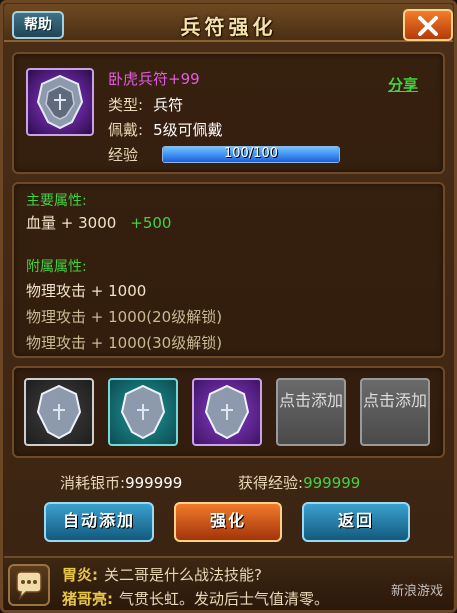  Describe the element at coordinates (86, 291) in the screenshot. I see `sub-attribute-row: 物理攻击 + 1000` at that location.